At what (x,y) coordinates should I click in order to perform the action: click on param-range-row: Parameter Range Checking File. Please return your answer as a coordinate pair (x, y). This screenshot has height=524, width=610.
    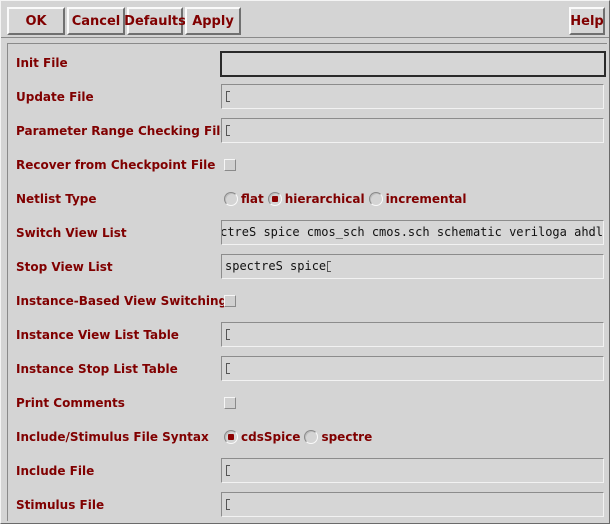
    Looking at the image, I should click on (308, 131).